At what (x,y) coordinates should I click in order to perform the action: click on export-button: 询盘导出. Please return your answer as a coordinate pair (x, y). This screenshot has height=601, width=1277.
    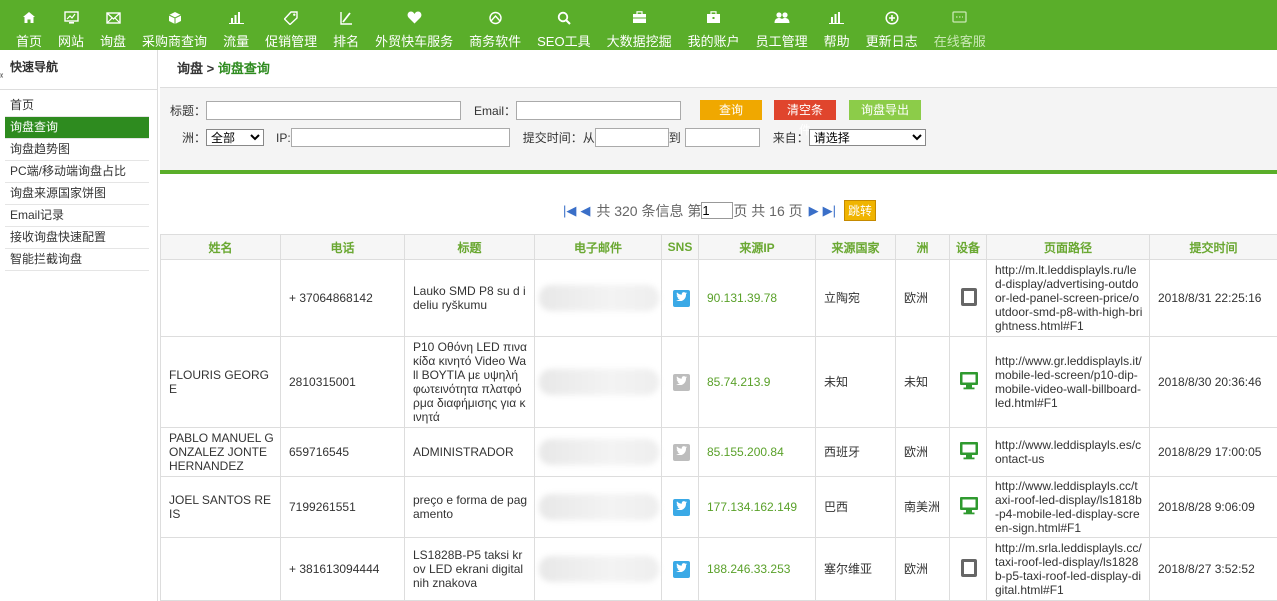
    Looking at the image, I should click on (885, 110).